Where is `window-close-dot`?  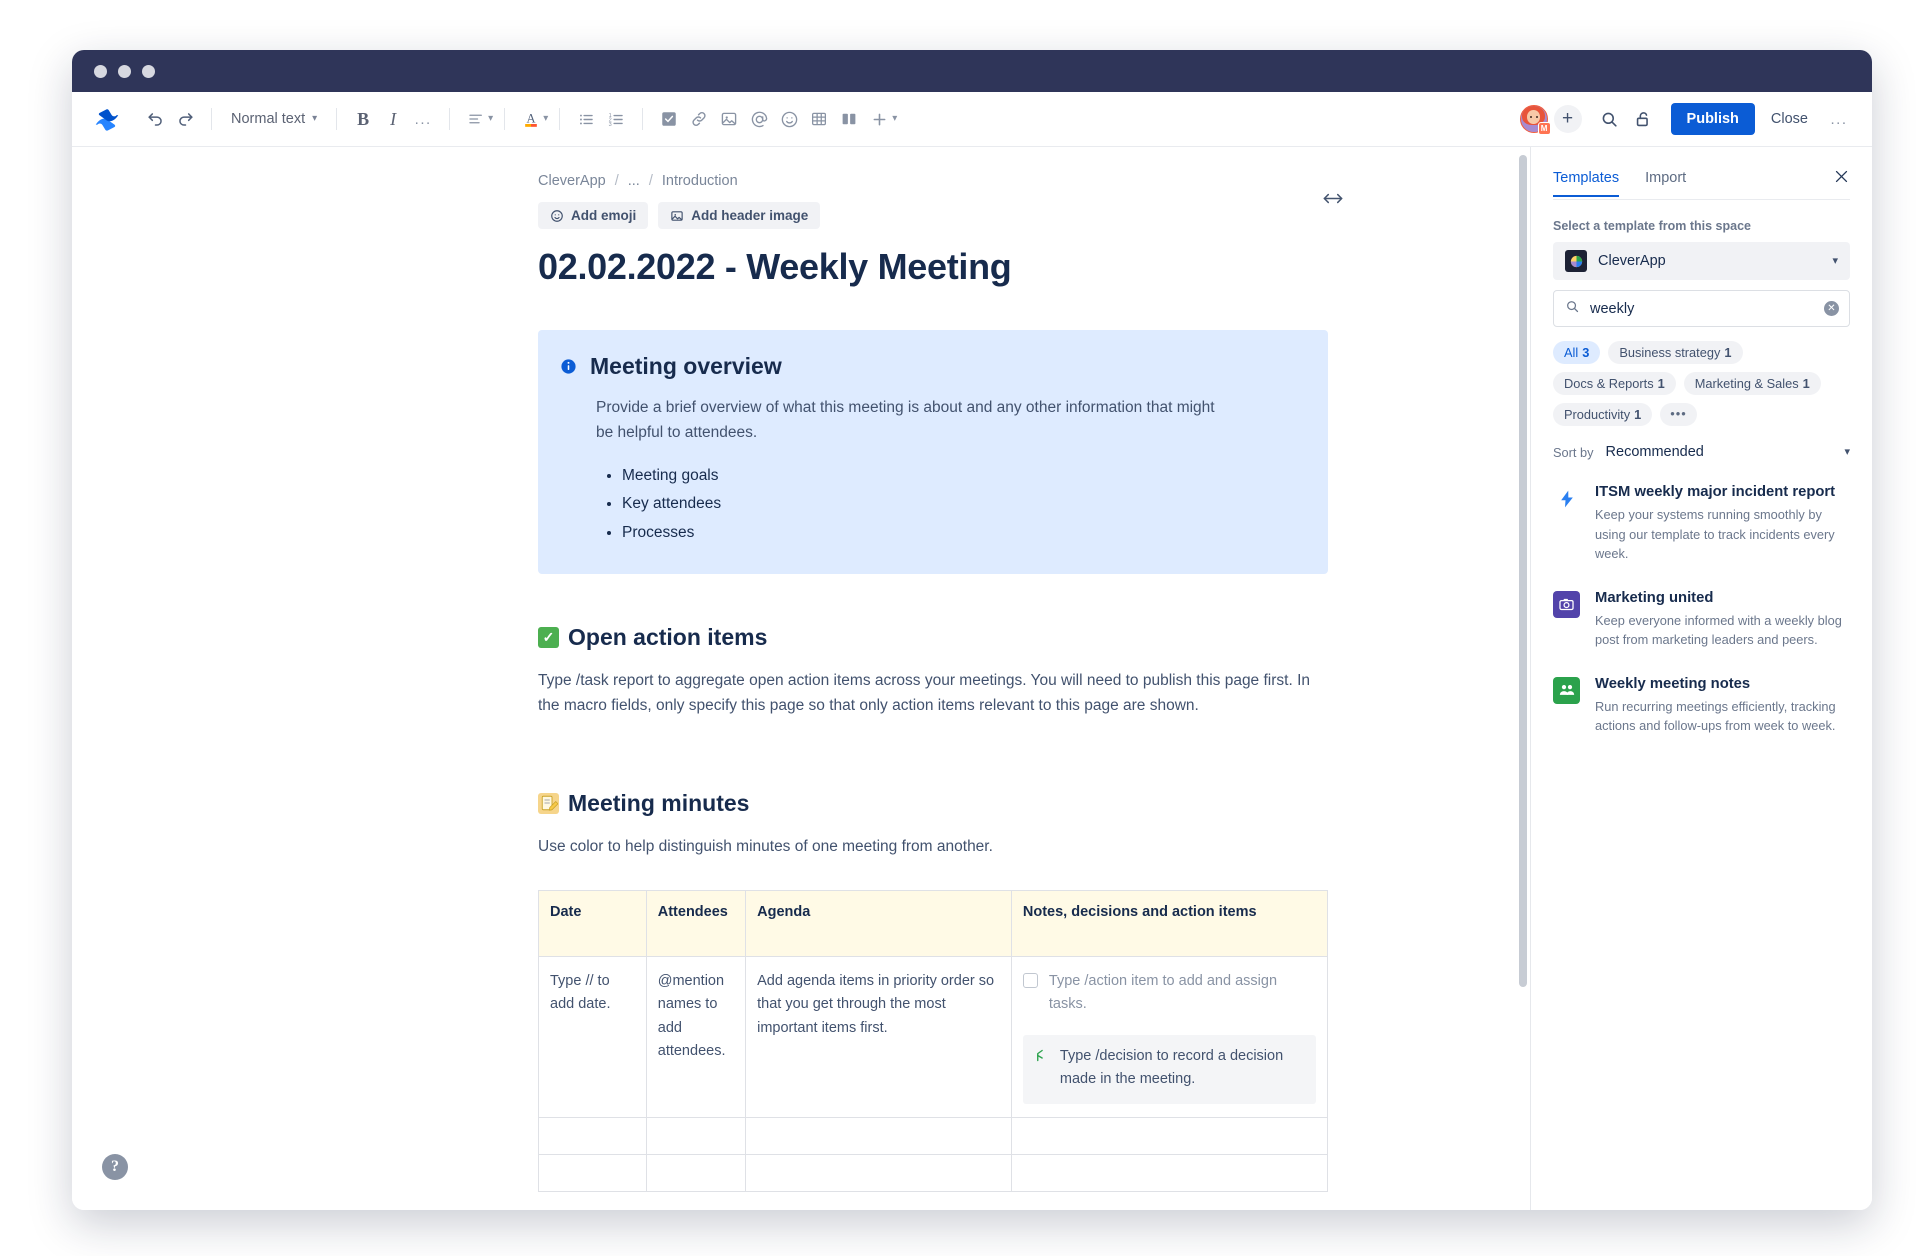 window-close-dot is located at coordinates (100, 71).